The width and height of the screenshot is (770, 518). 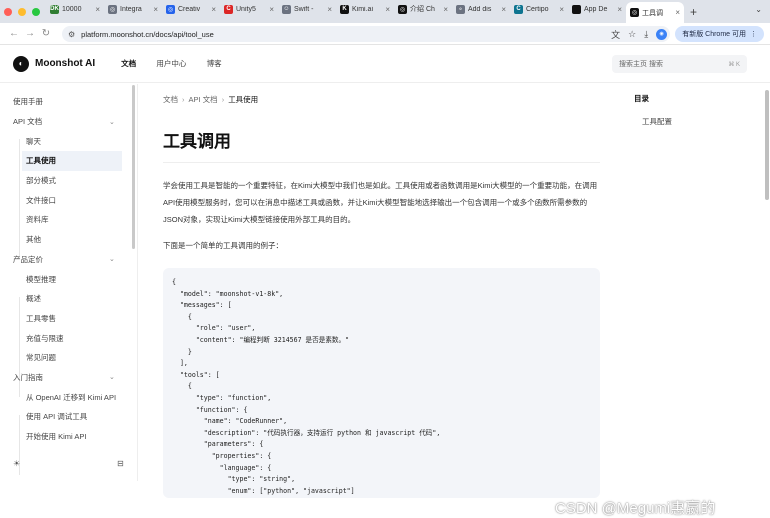 What do you see at coordinates (249, 9) in the screenshot?
I see `browser-tab: C Unity5 ×` at bounding box center [249, 9].